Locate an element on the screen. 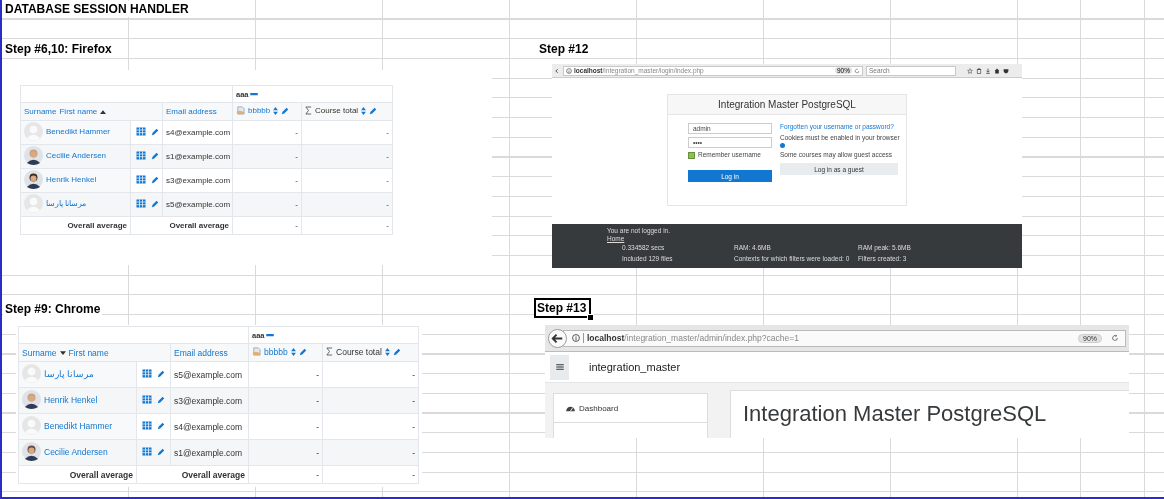 Image resolution: width=1164 pixels, height=499 pixels. cell-heading: Step #9: Chrome is located at coordinates (53, 309).